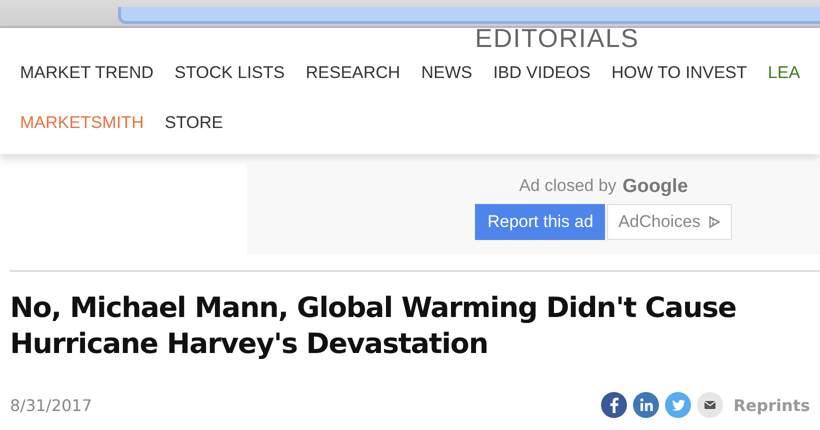  I want to click on brand-name: Google, so click(655, 187).